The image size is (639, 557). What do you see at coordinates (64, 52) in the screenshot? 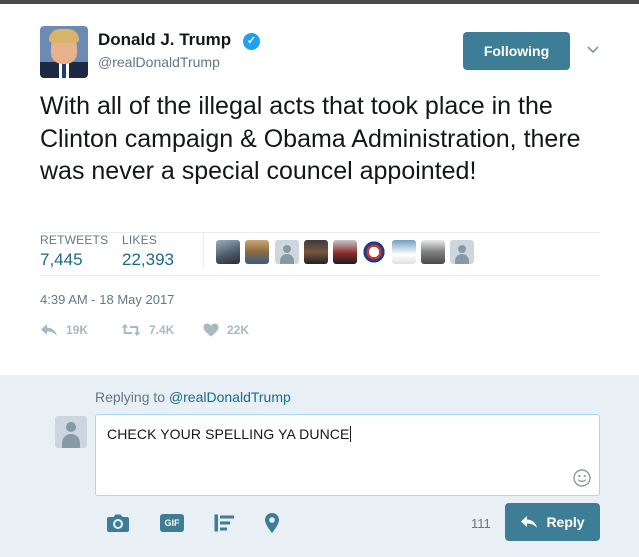
I see `author-avatar` at bounding box center [64, 52].